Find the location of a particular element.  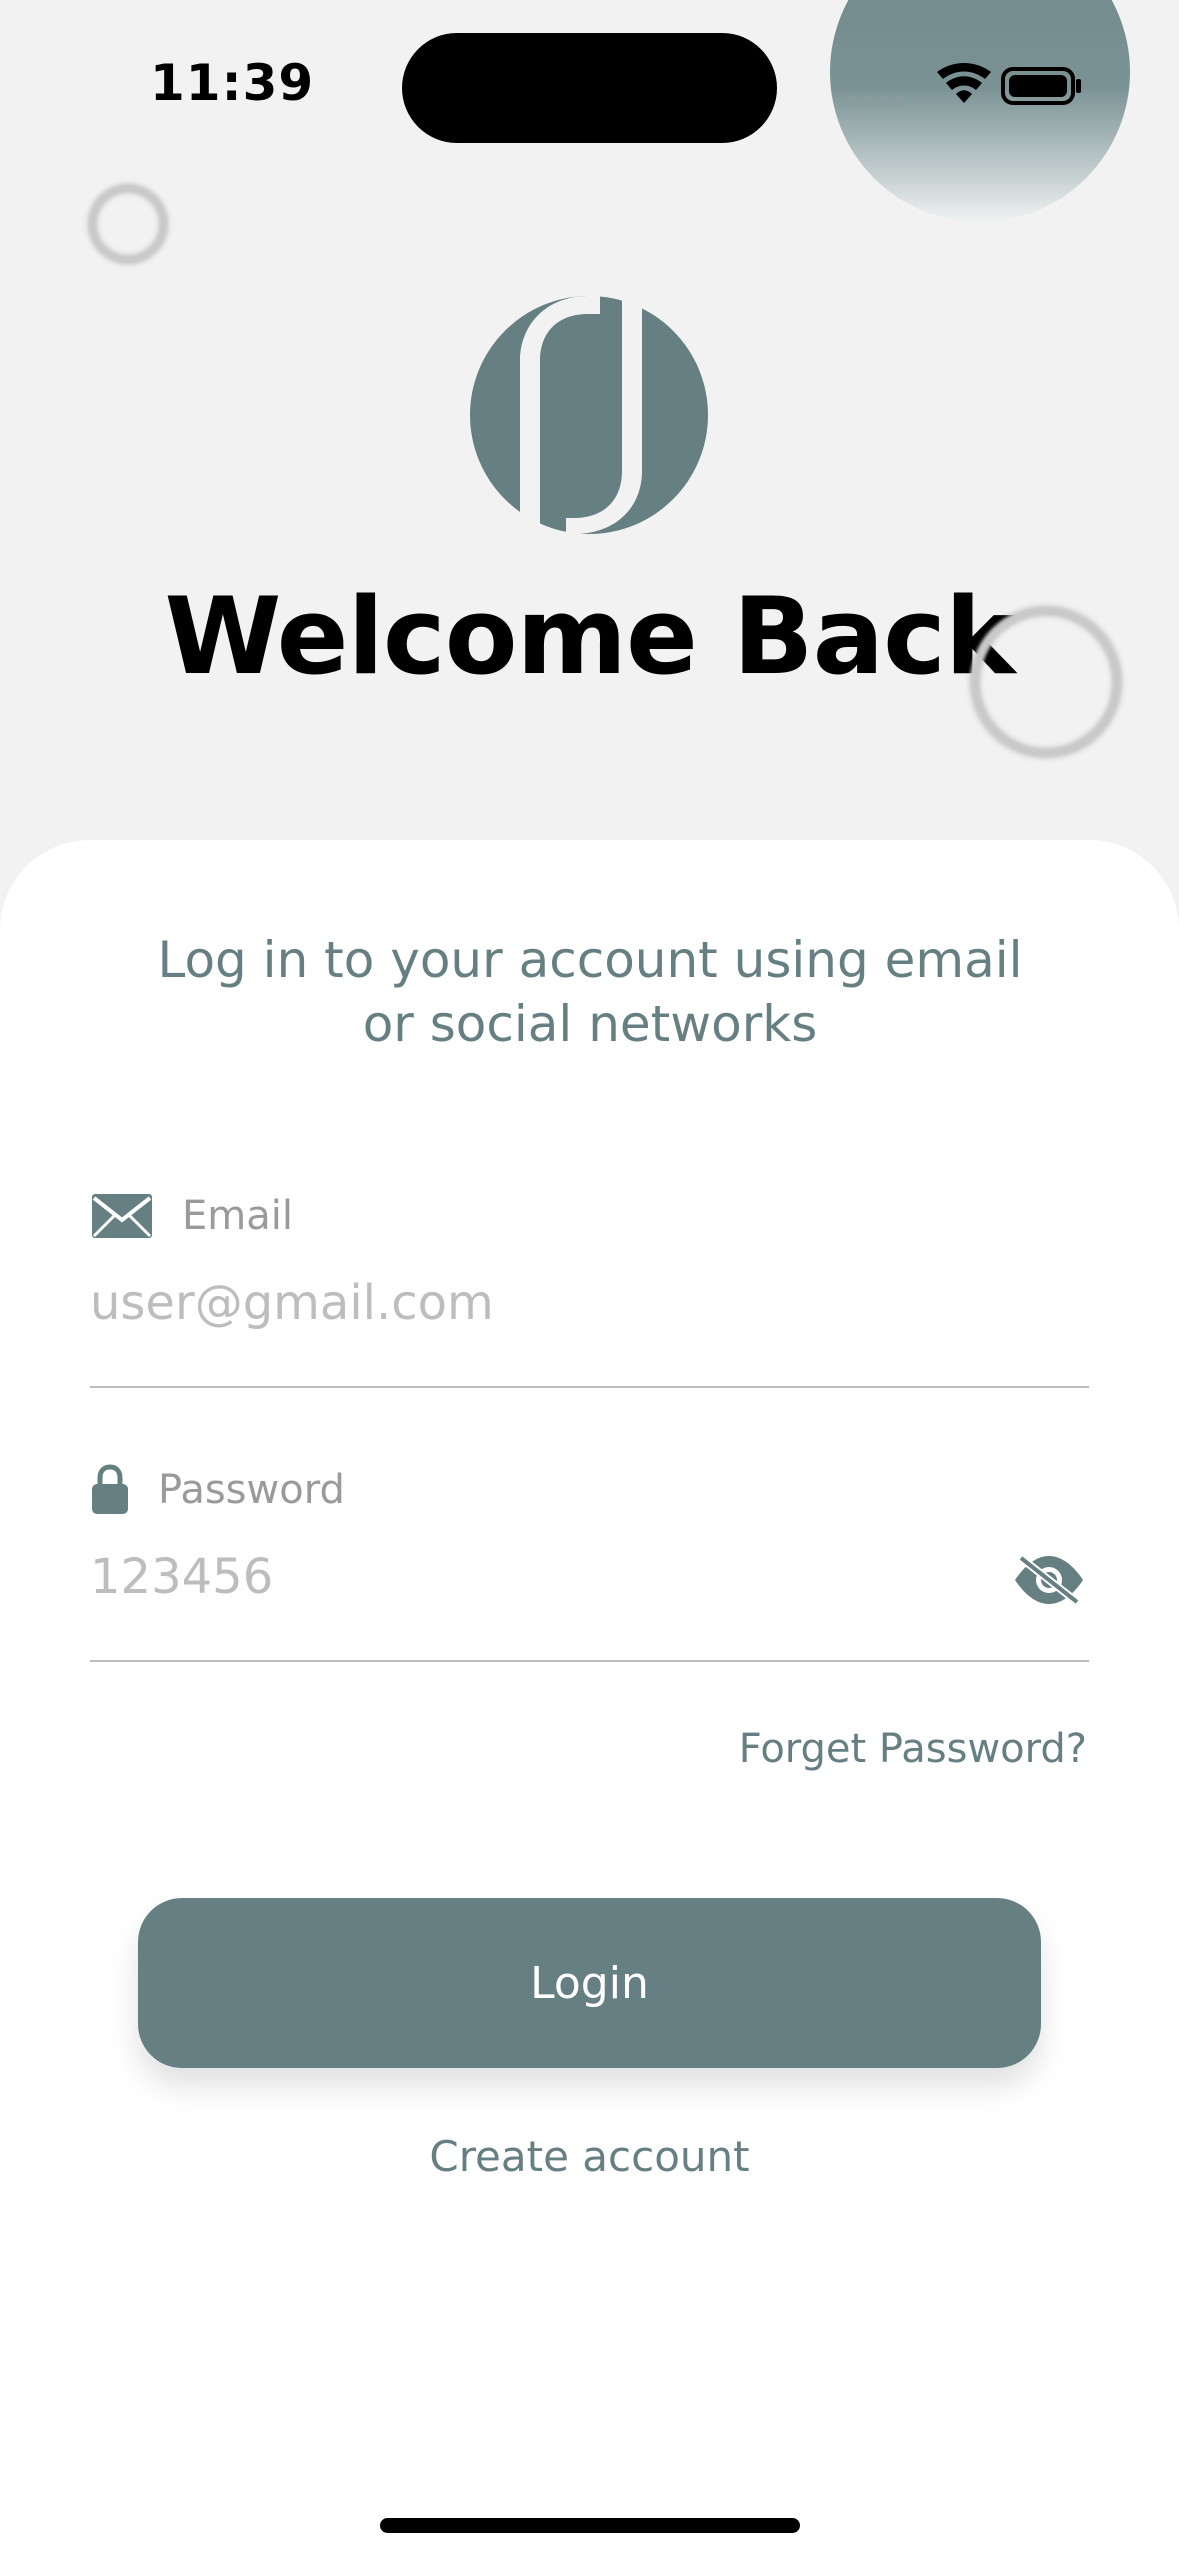

lock-icon is located at coordinates (110, 1489).